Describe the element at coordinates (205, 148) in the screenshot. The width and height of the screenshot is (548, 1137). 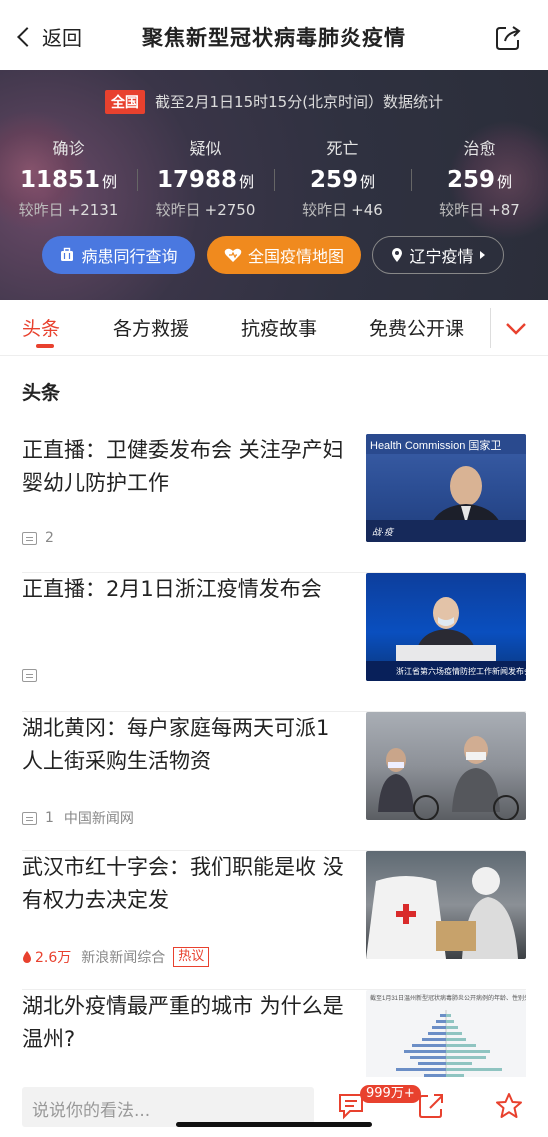
I see `stat-label: 疑似` at that location.